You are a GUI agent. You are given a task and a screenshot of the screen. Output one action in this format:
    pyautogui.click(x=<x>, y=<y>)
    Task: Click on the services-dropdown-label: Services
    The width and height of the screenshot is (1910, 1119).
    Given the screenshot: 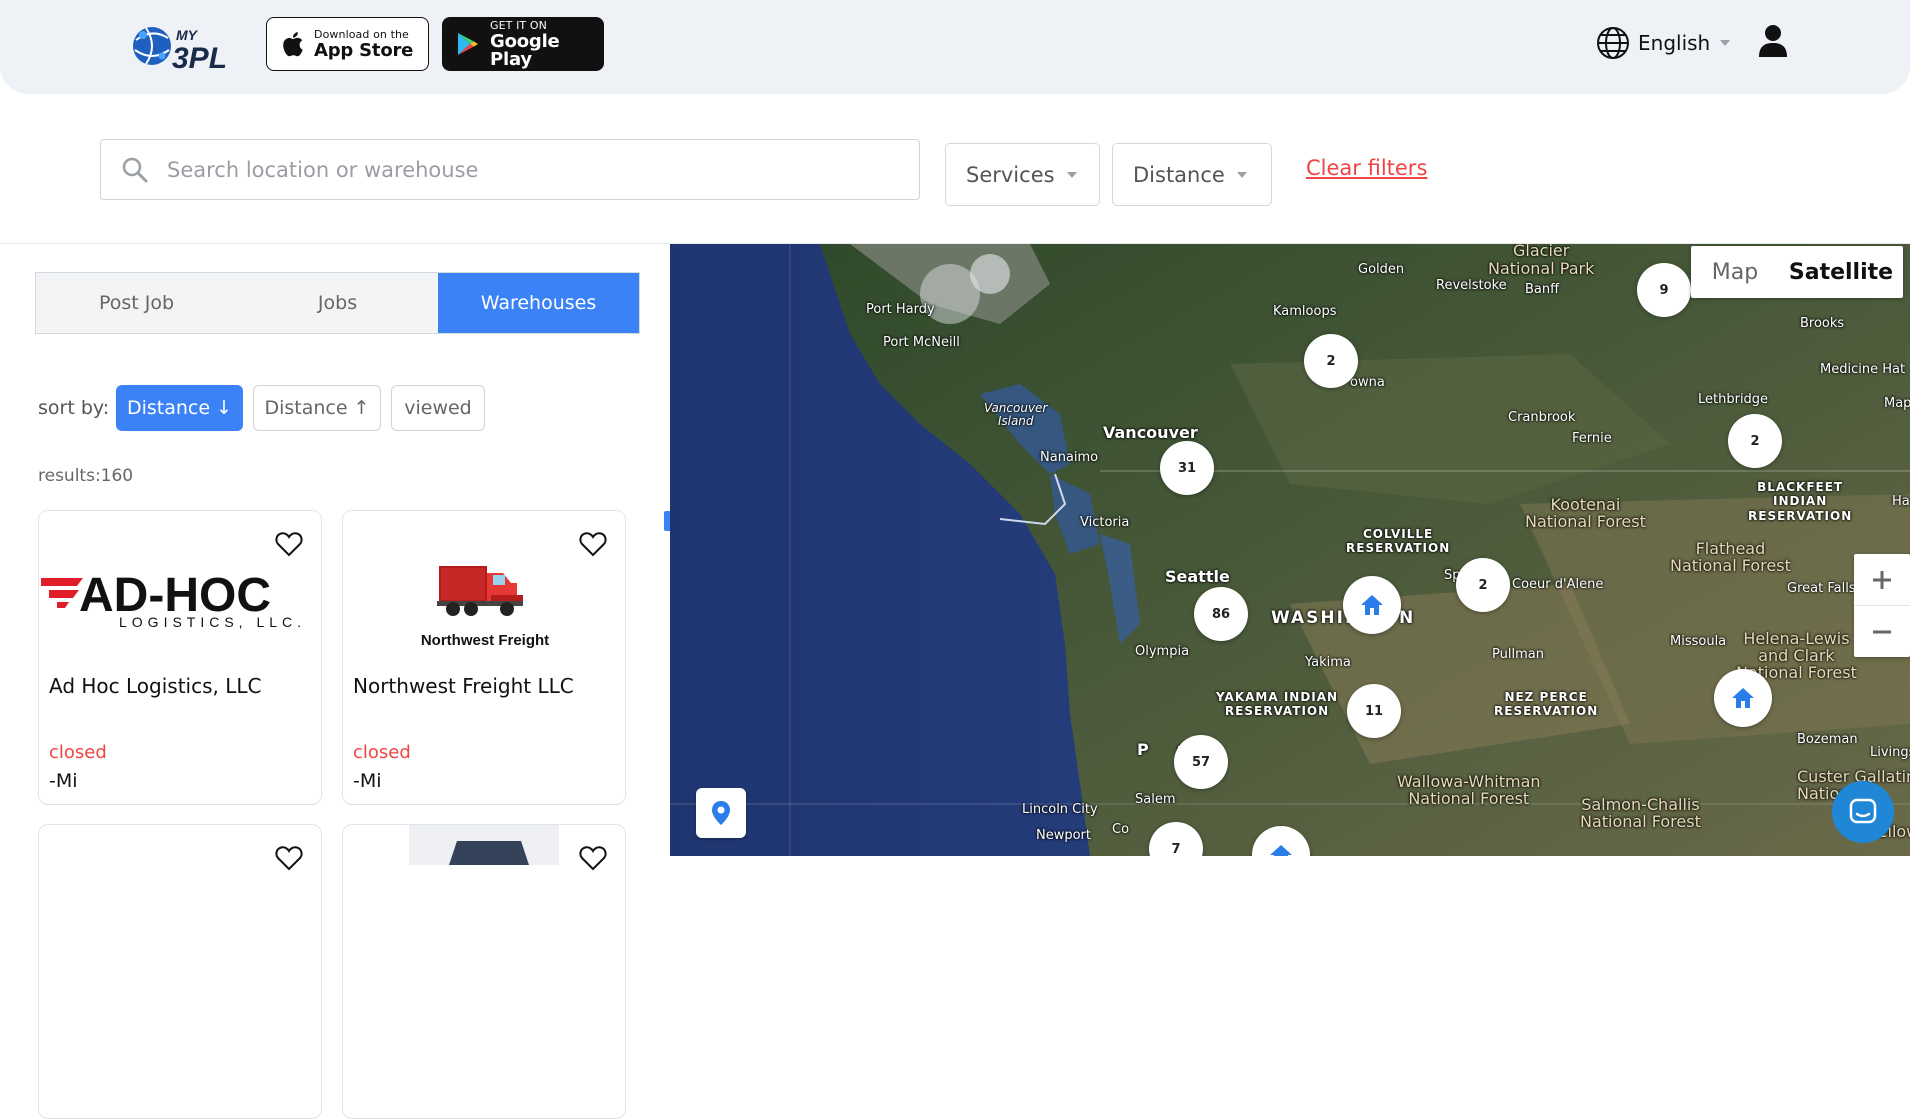 What is the action you would take?
    pyautogui.click(x=1010, y=174)
    